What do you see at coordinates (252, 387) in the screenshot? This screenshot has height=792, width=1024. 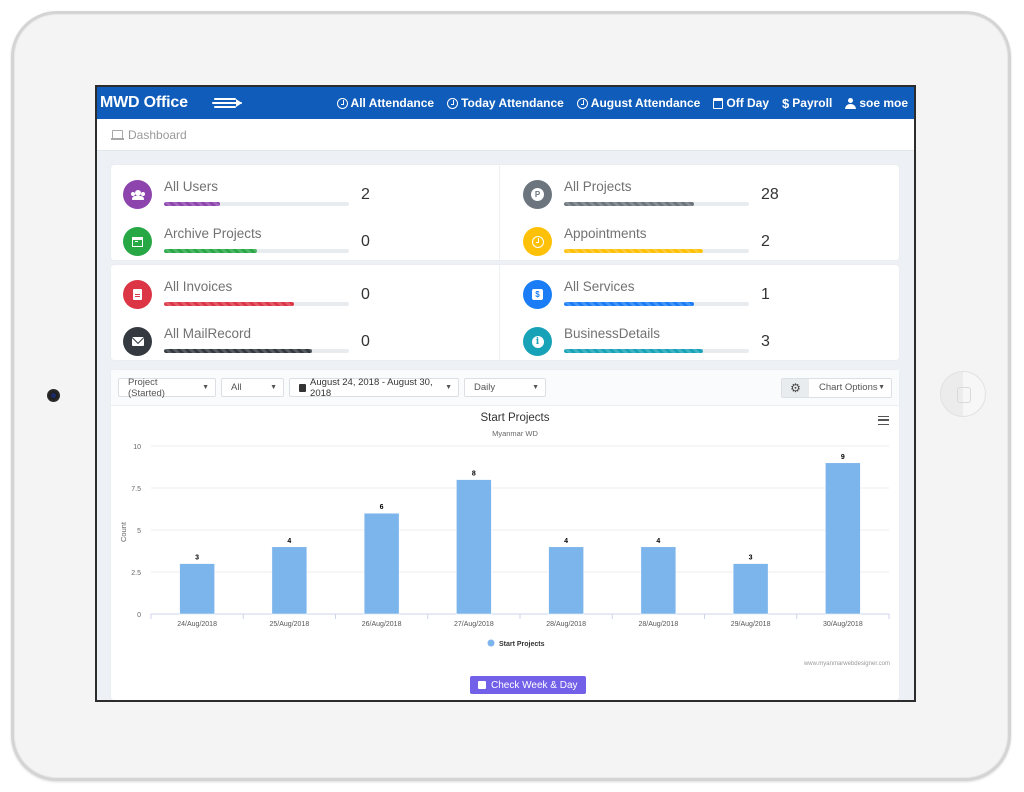 I see `scope-select: All ▼` at bounding box center [252, 387].